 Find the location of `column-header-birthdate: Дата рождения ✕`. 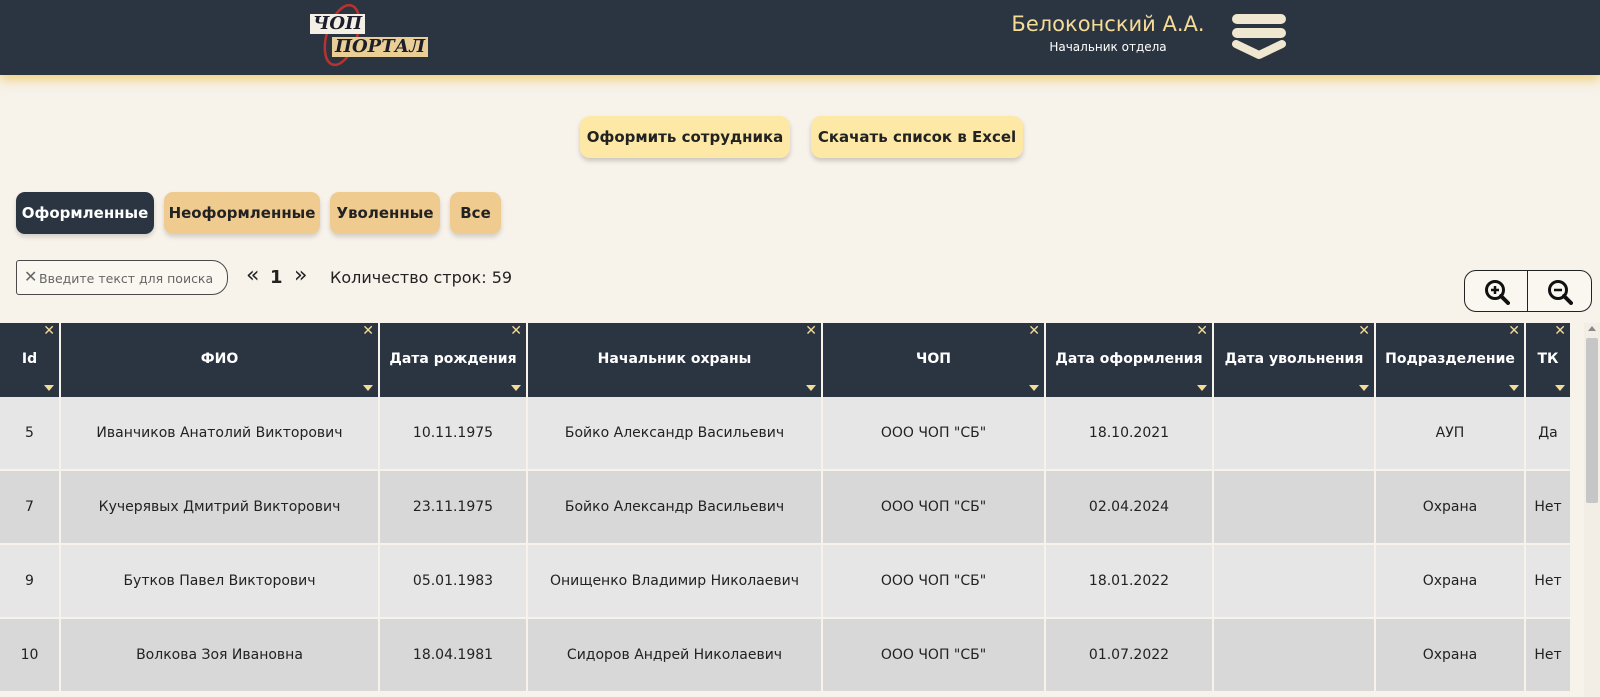

column-header-birthdate: Дата рождения ✕ is located at coordinates (454, 360).